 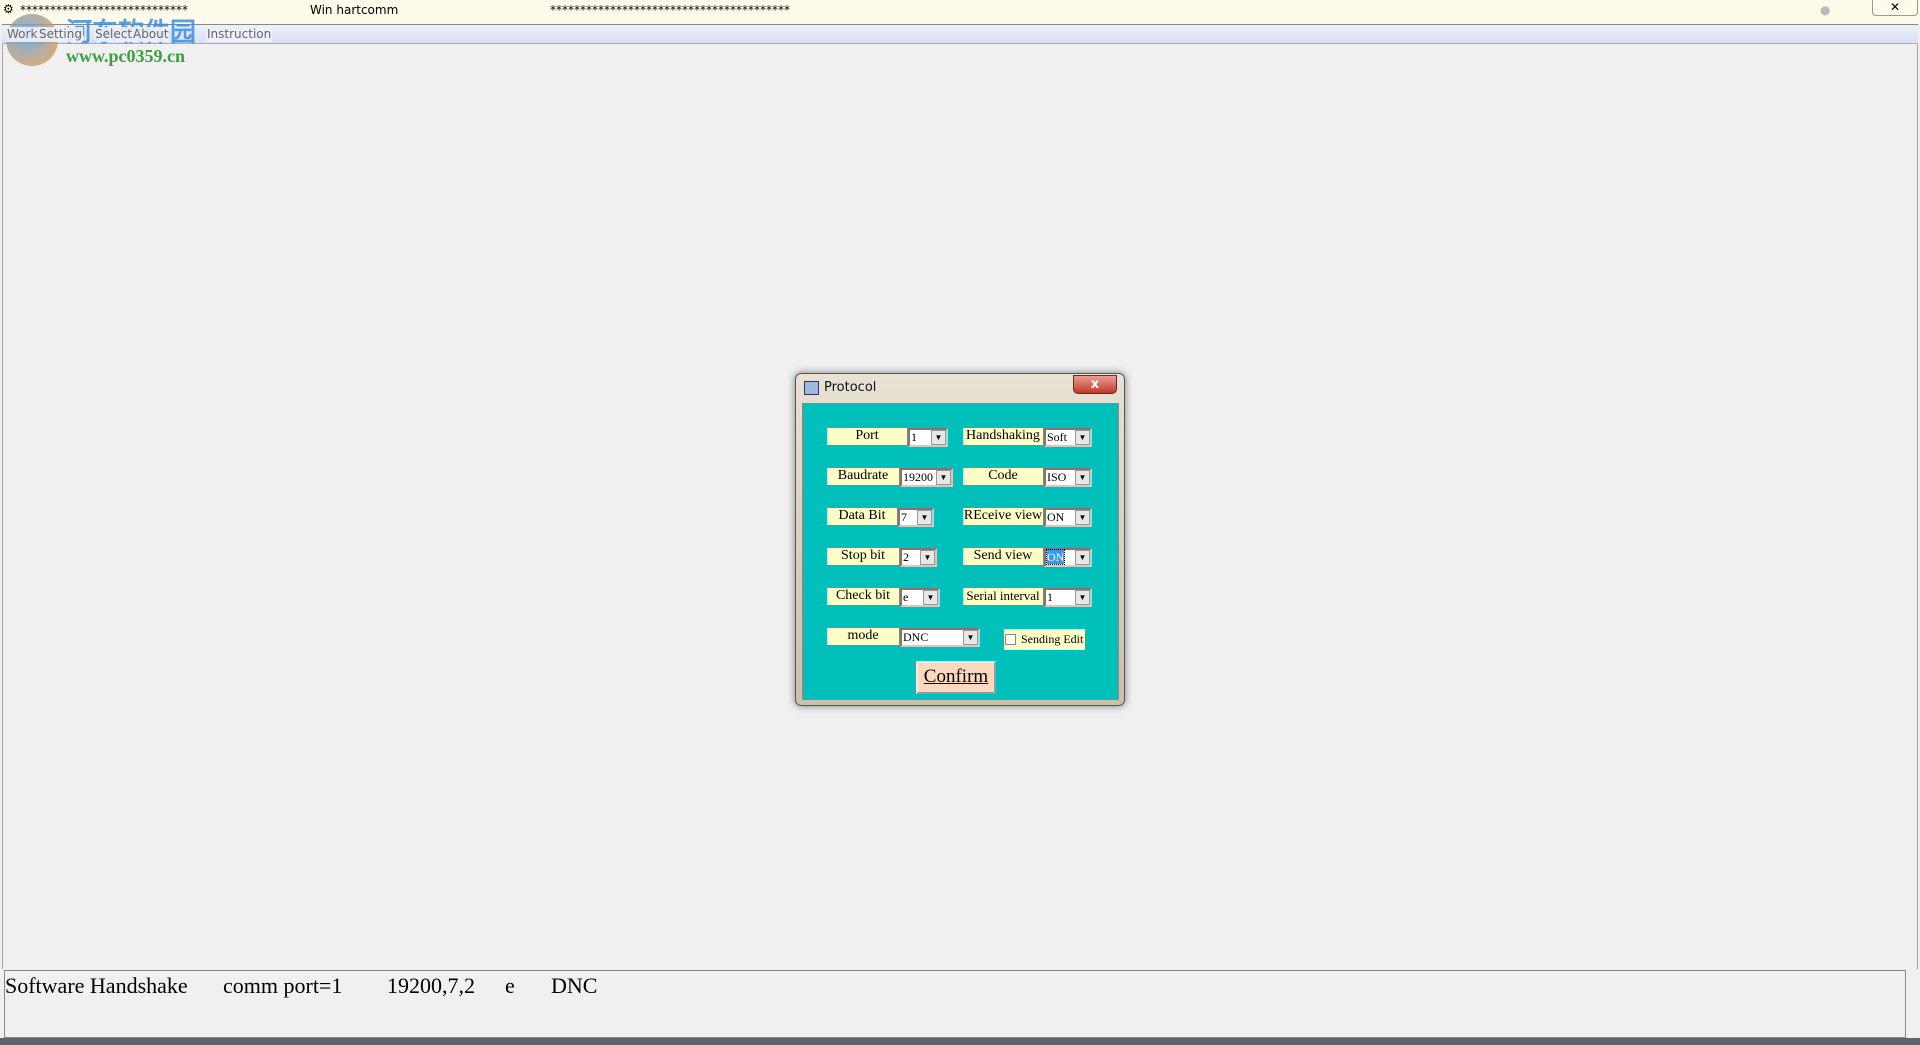 I want to click on mode-select: DNC ▼, so click(x=940, y=637).